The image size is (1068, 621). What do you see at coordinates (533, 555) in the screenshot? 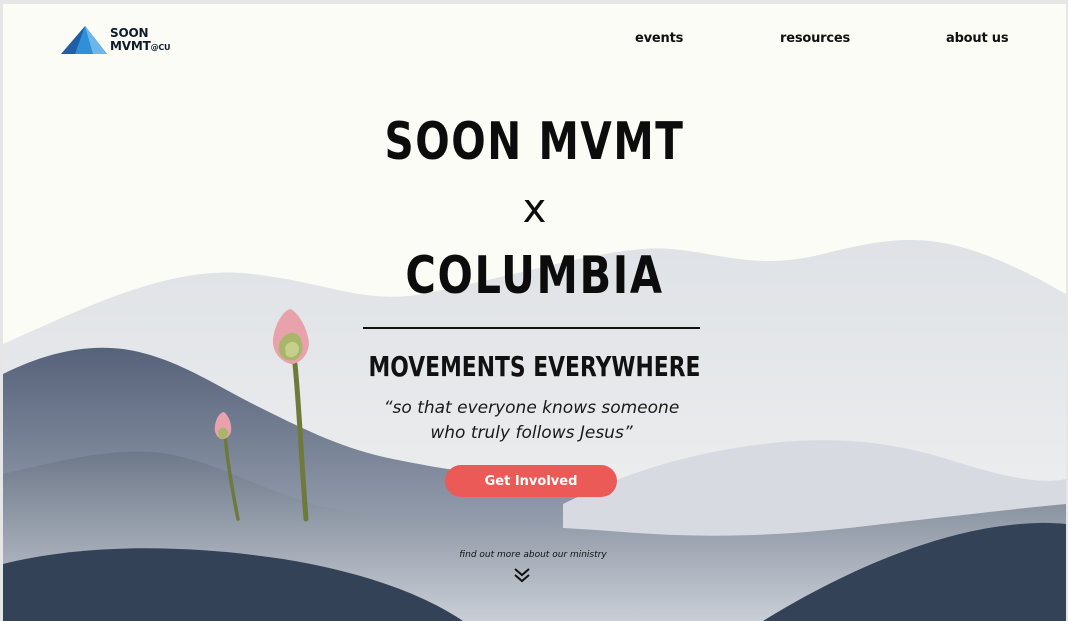
I see `scroll-hint: find out more about our ministry` at bounding box center [533, 555].